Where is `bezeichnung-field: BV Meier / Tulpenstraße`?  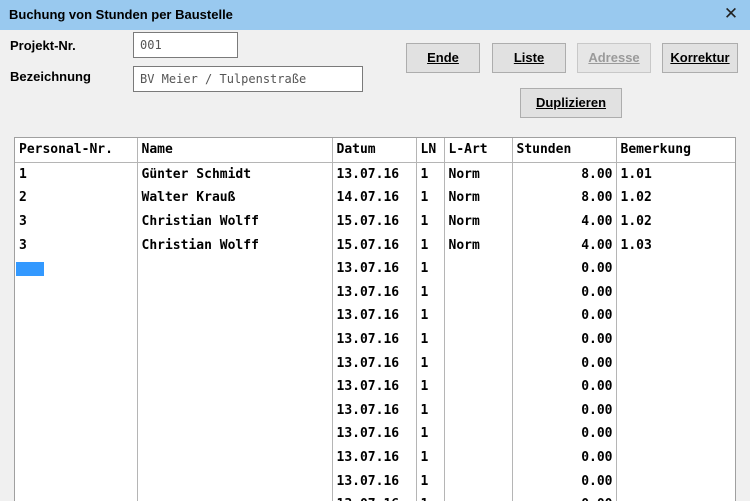
bezeichnung-field: BV Meier / Tulpenstraße is located at coordinates (248, 79).